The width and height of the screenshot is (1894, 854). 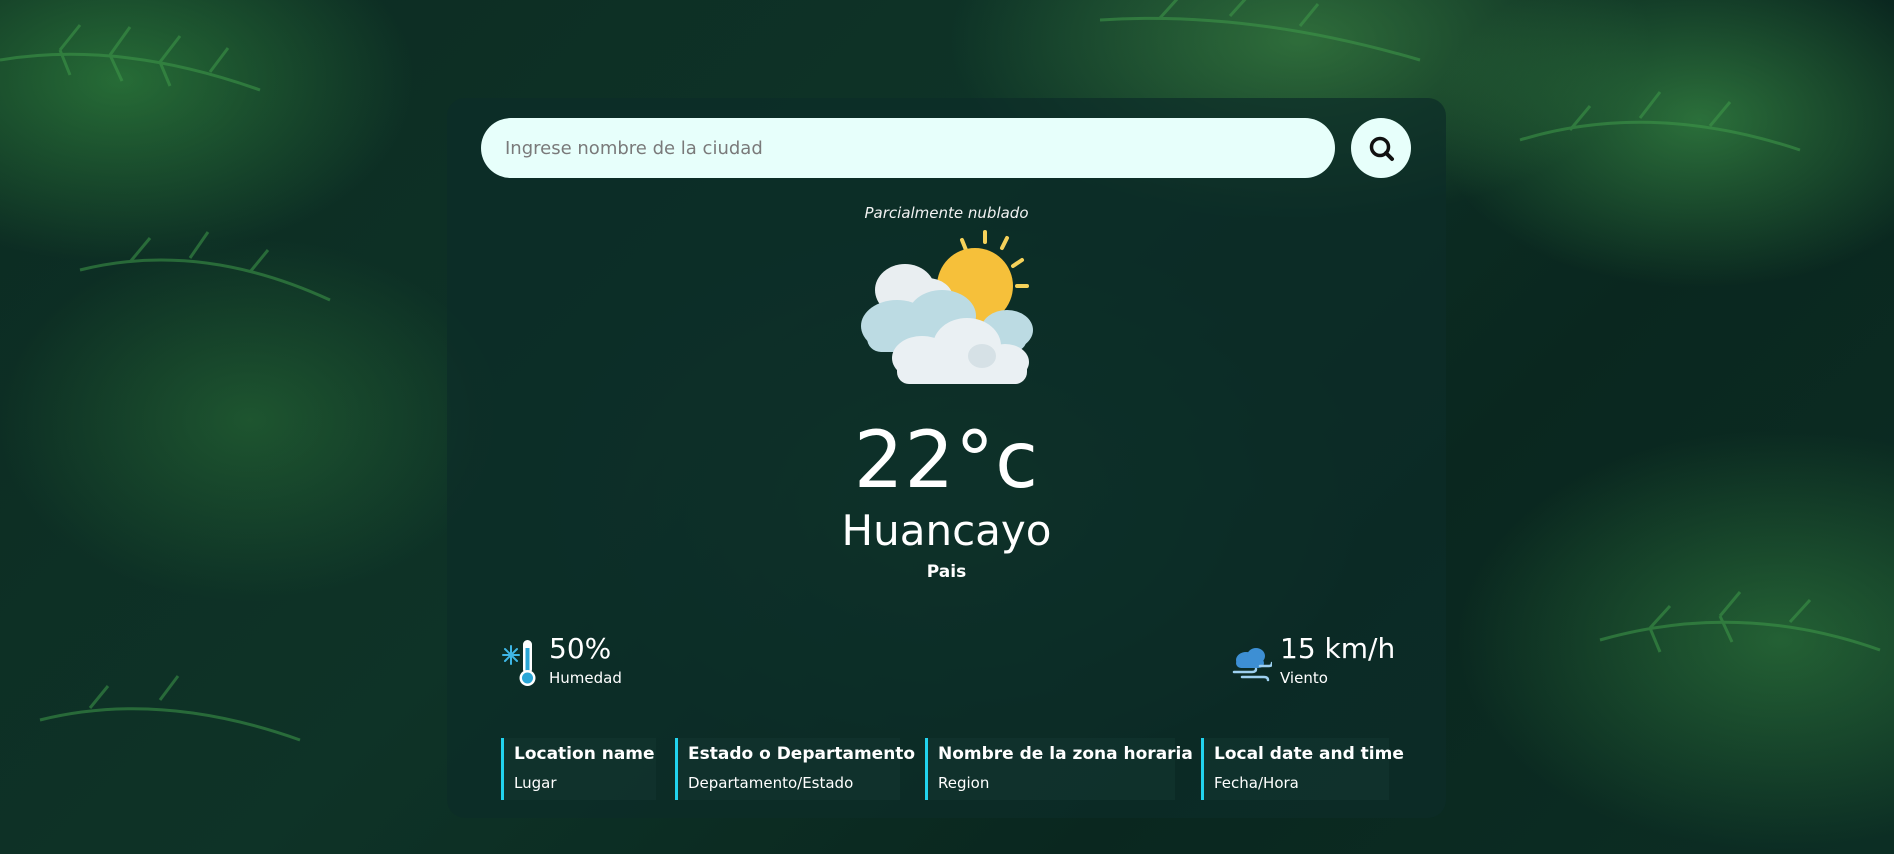 I want to click on info-value: Region, so click(x=964, y=783).